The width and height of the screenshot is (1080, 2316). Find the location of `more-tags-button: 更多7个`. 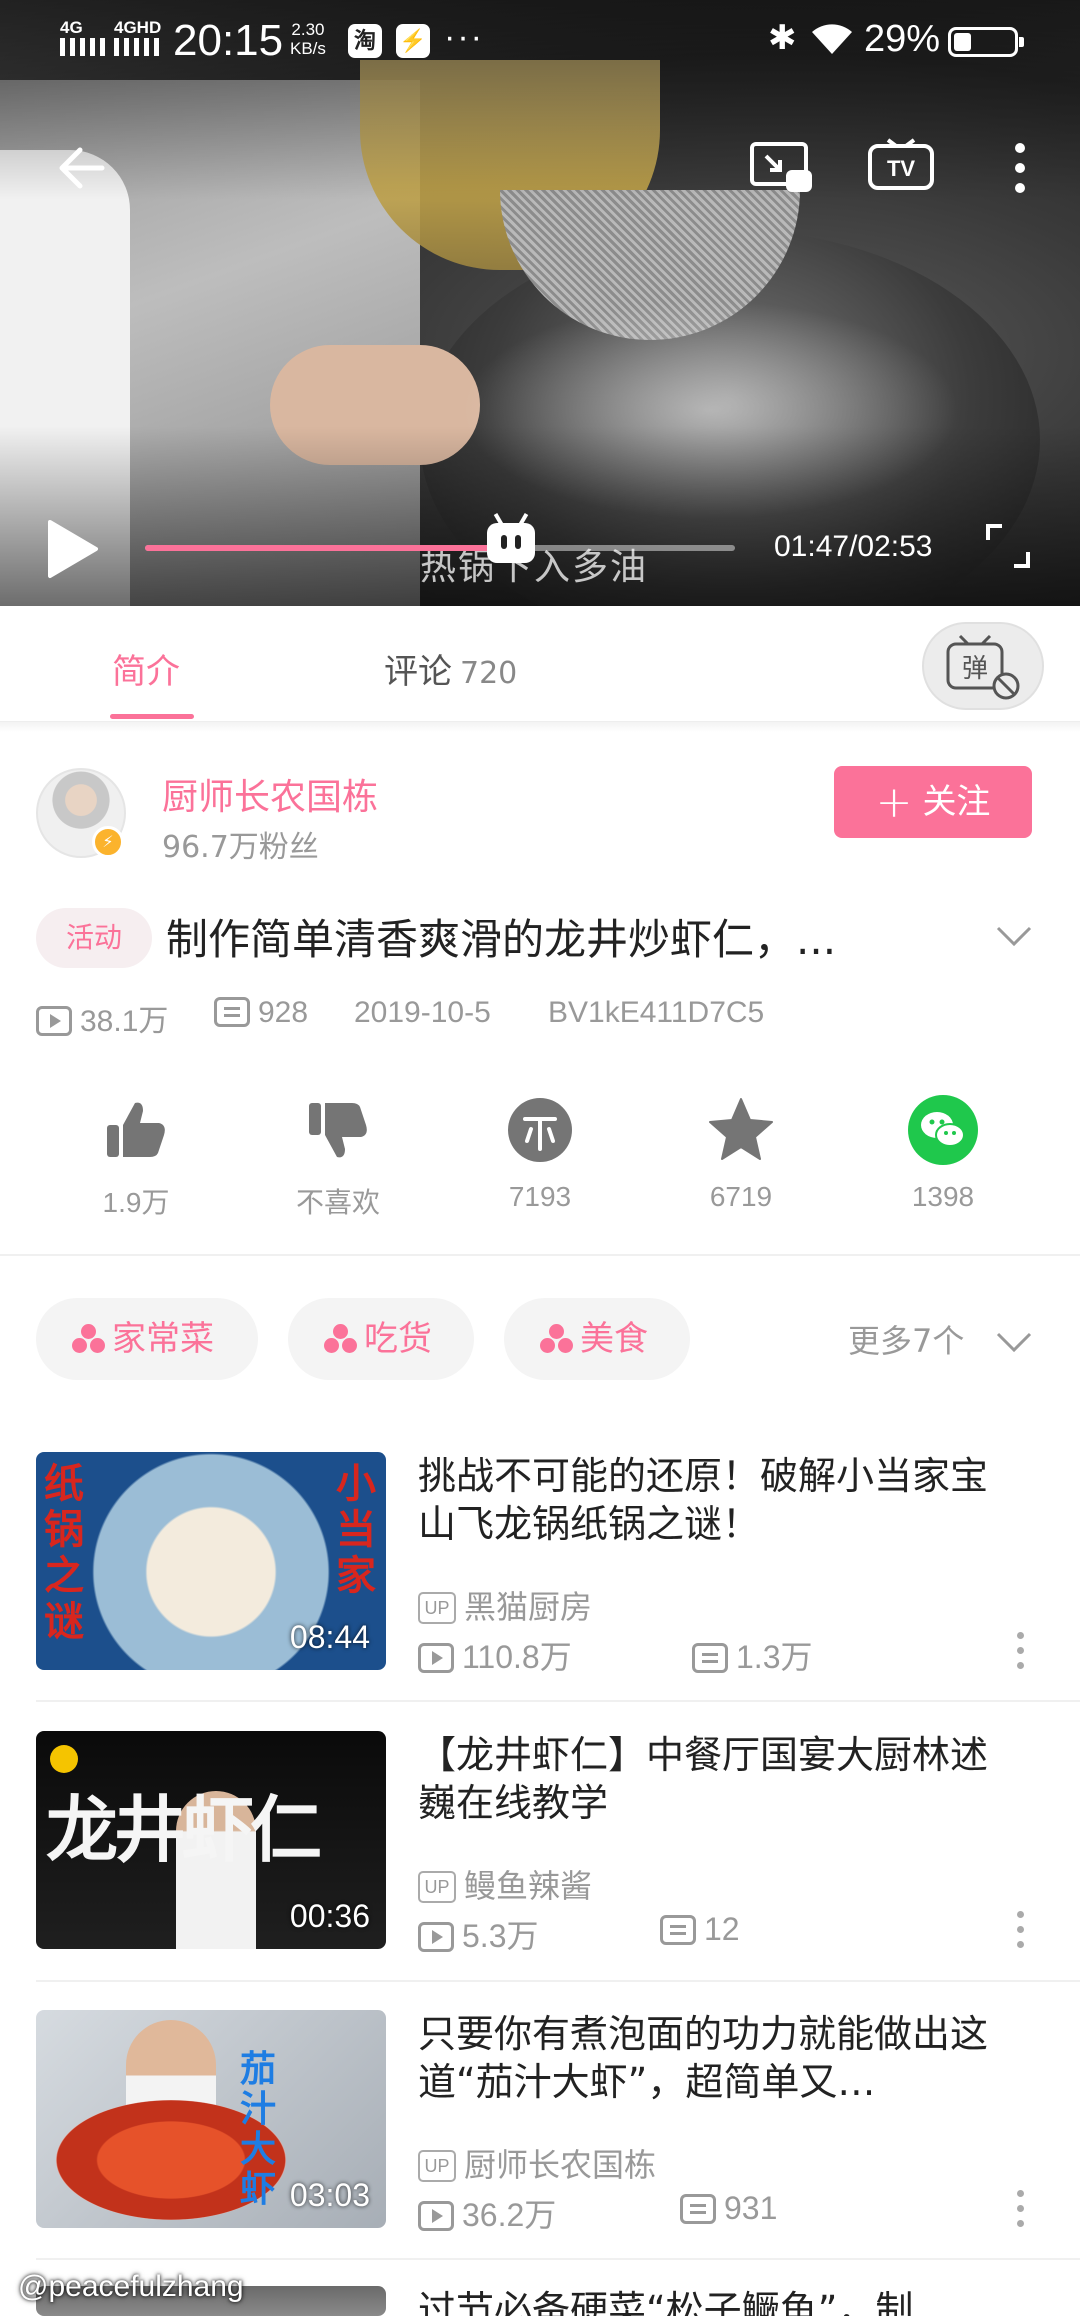

more-tags-button: 更多7个 is located at coordinates (906, 1339).